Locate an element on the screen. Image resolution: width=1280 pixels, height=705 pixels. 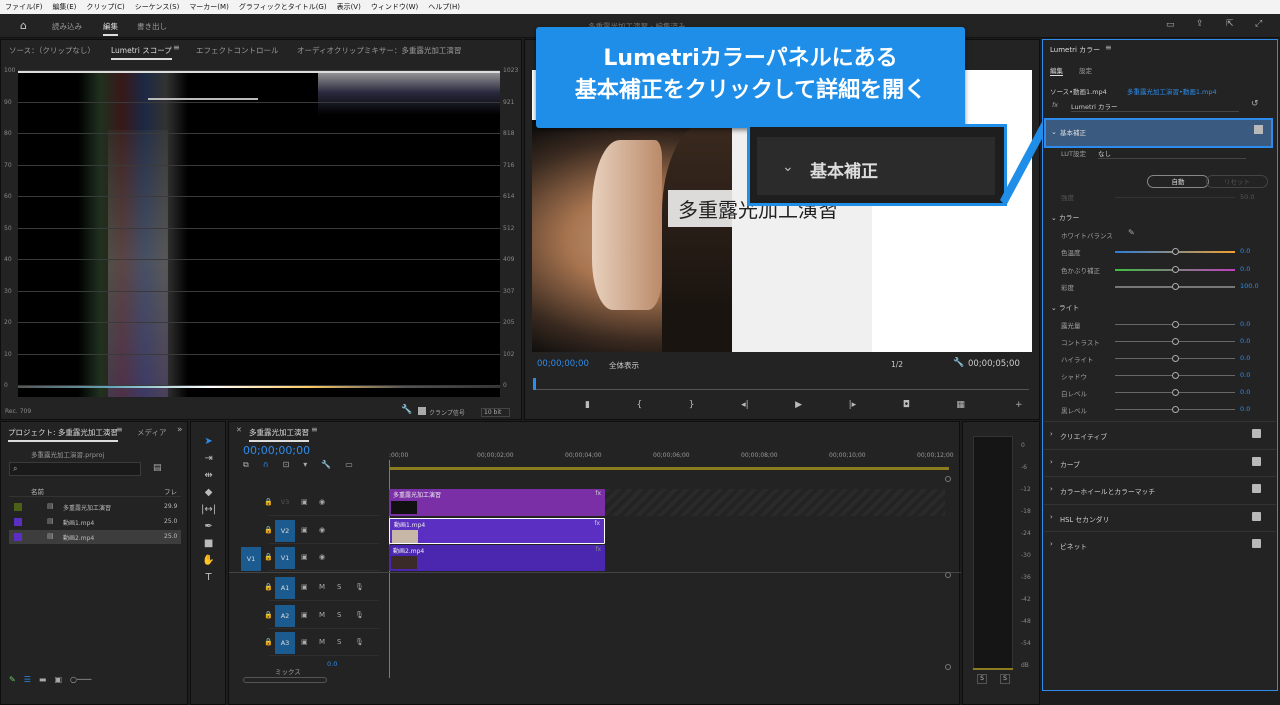
bit-depth-select: 10 bit is located at coordinates (496, 412).